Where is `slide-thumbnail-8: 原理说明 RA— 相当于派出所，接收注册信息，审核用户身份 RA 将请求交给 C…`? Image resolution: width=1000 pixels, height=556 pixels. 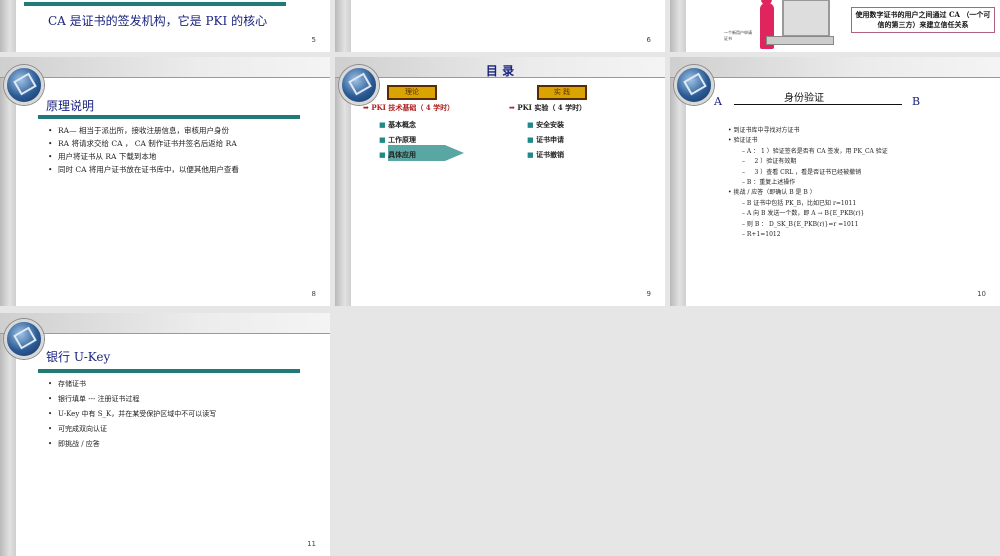 slide-thumbnail-8: 原理说明 RA— 相当于派出所，接收注册信息，审核用户身份 RA 将请求交给 C… is located at coordinates (165, 181).